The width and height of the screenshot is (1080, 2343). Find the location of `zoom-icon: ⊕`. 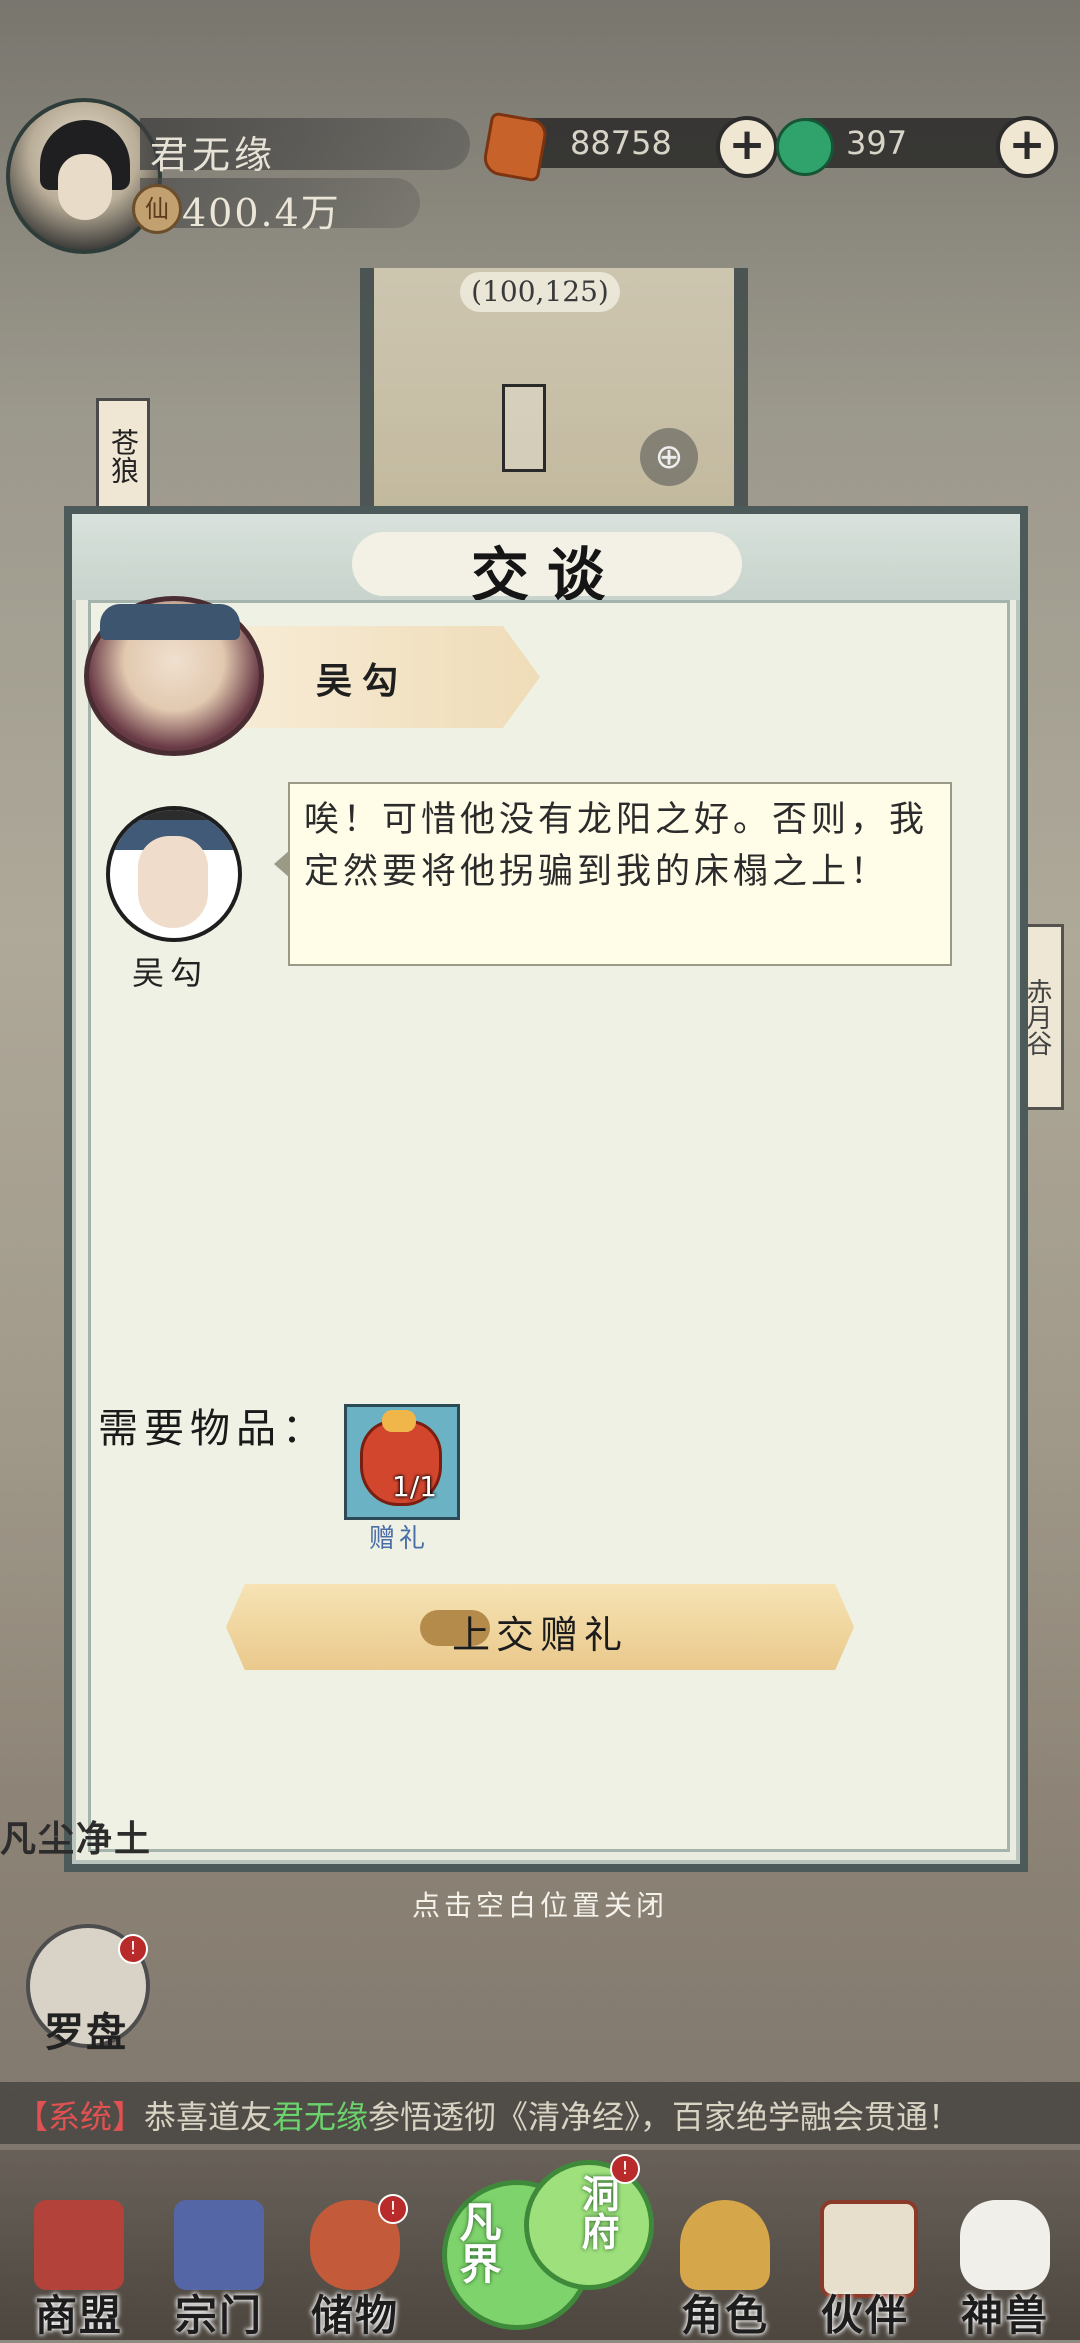

zoom-icon: ⊕ is located at coordinates (669, 457).